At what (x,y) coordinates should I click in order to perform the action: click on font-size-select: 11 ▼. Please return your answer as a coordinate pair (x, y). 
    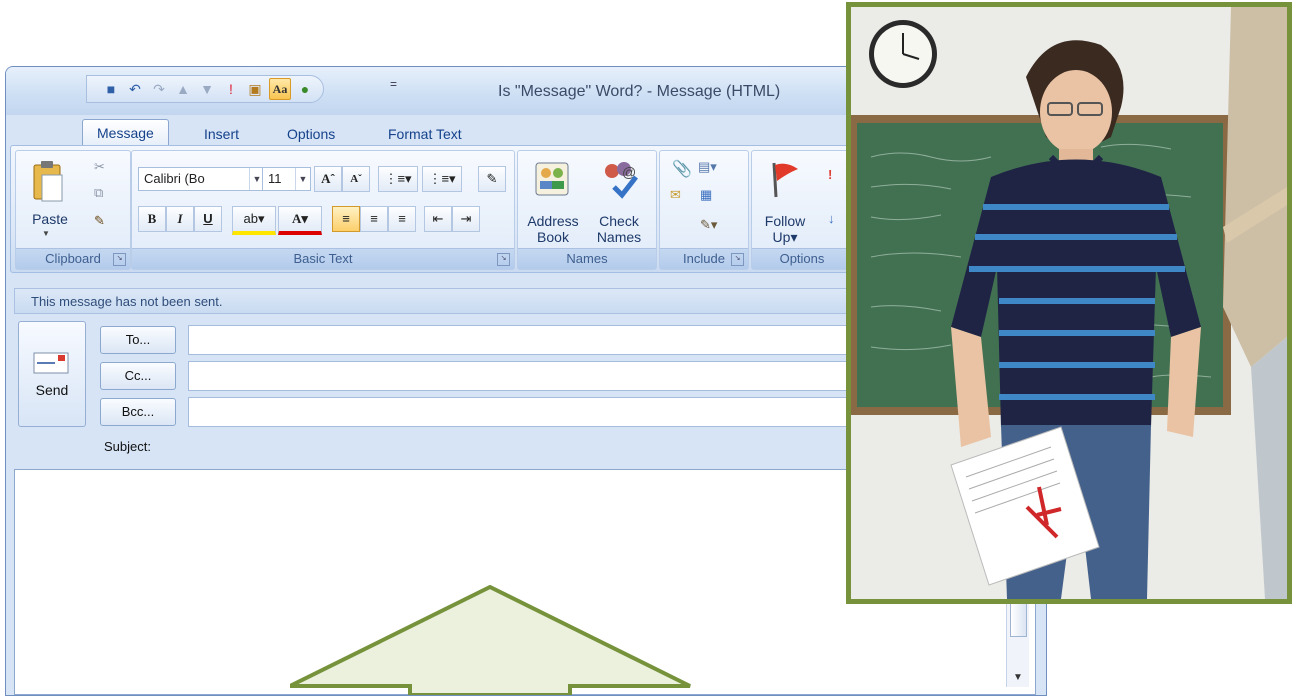
    Looking at the image, I should click on (286, 179).